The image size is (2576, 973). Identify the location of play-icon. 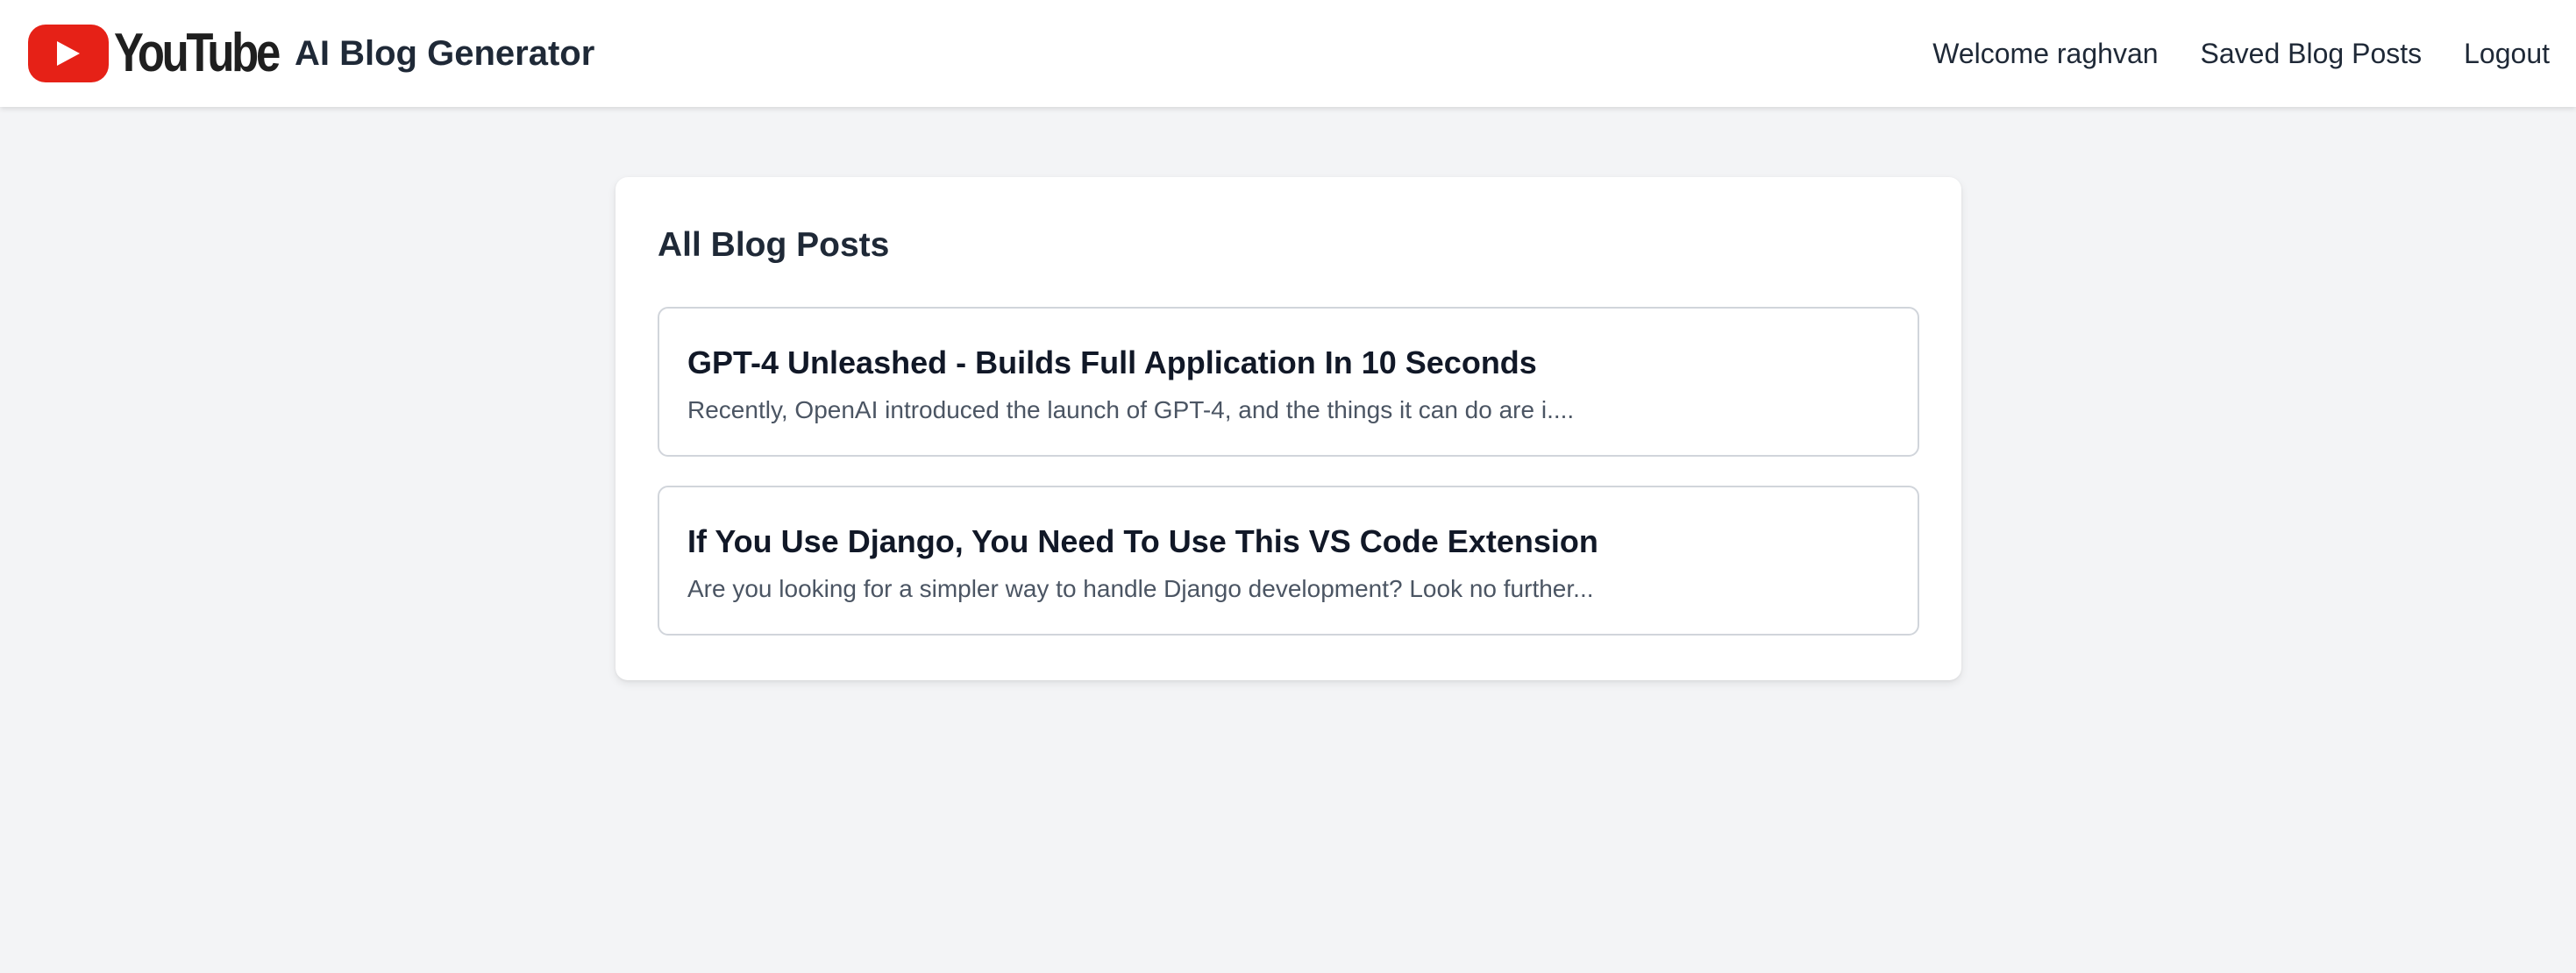
(68, 54).